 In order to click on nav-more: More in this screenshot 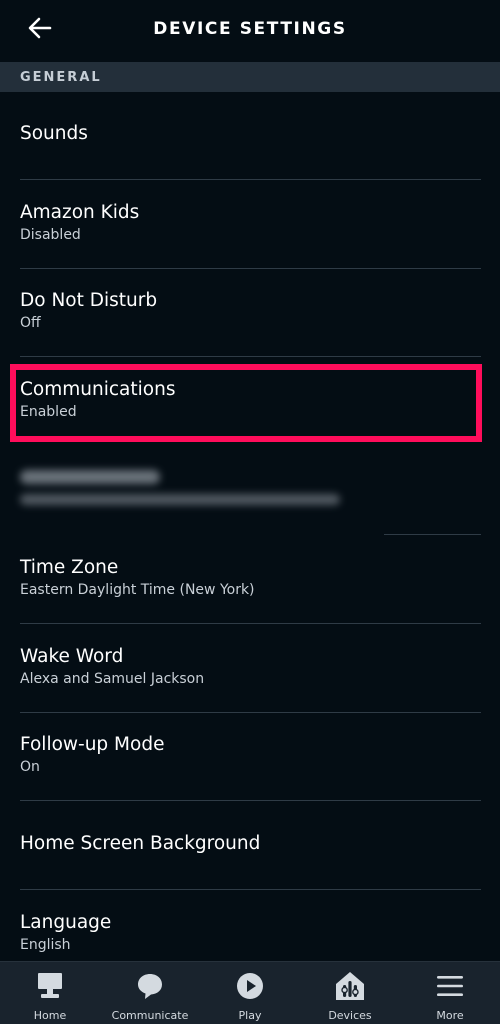, I will do `click(450, 993)`.